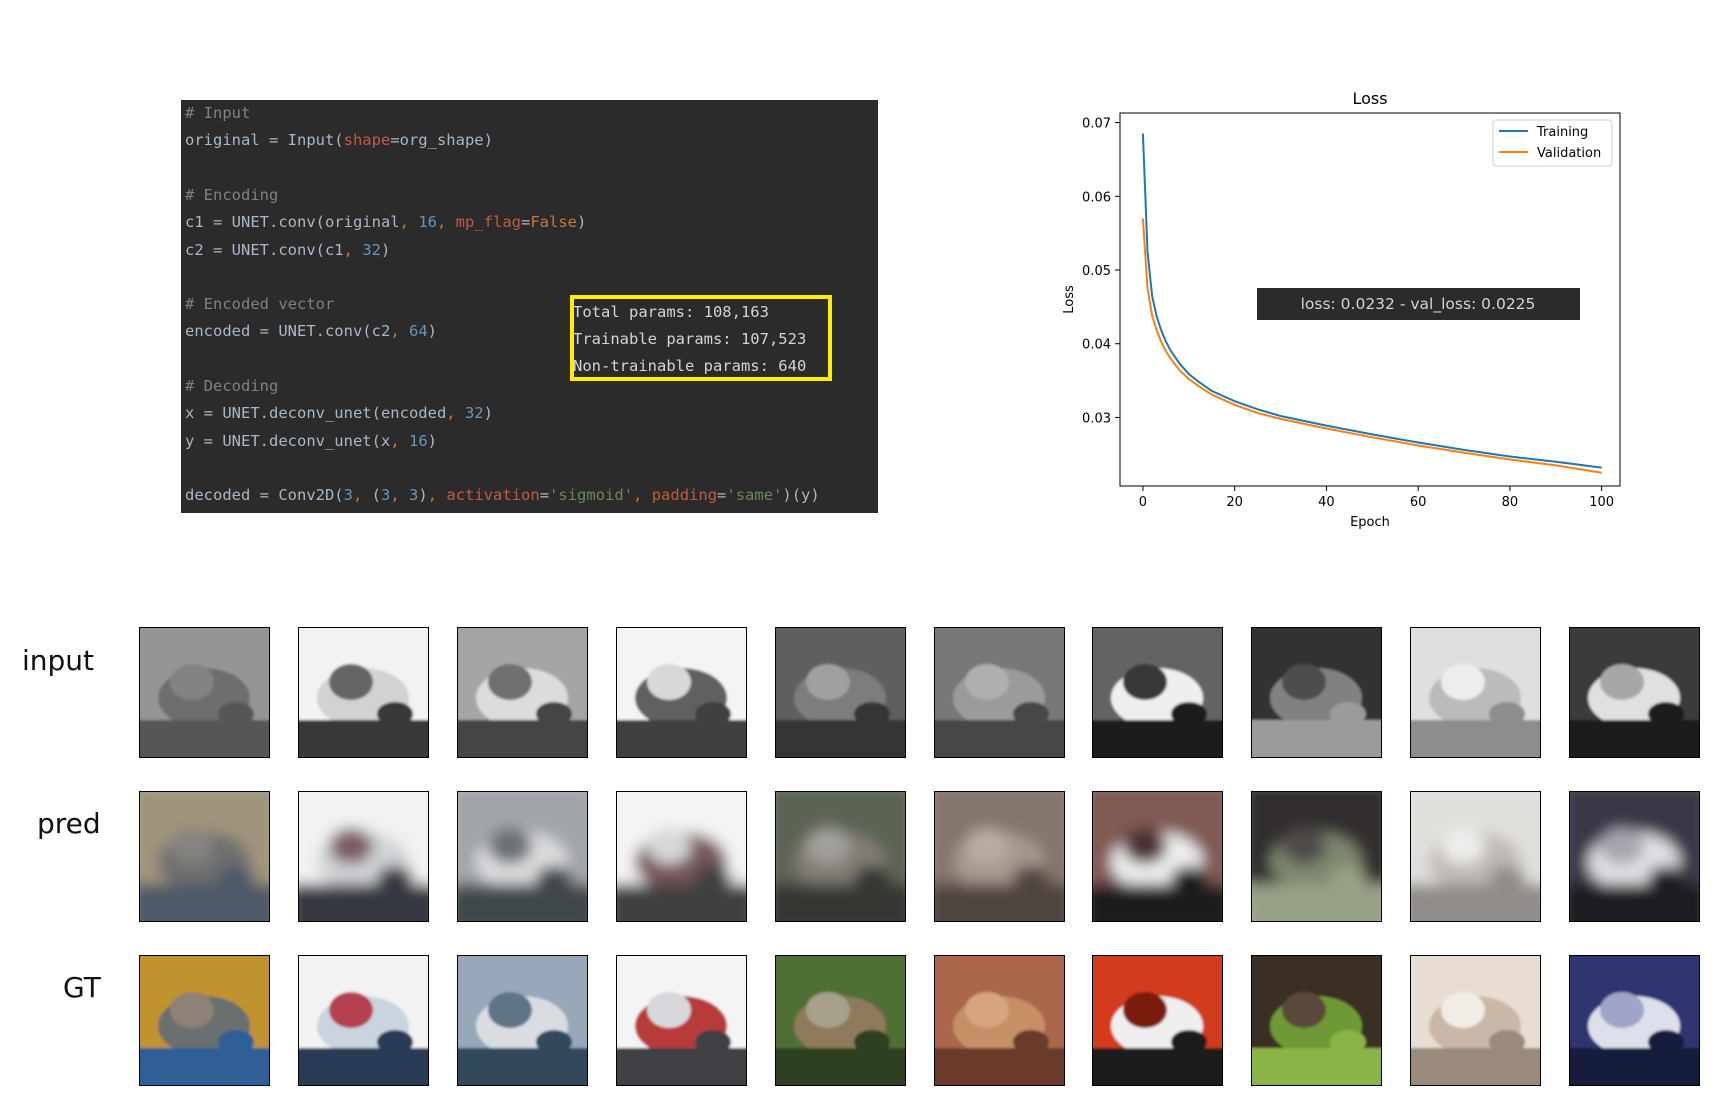 The height and width of the screenshot is (1116, 1720). What do you see at coordinates (1096, 124) in the screenshot?
I see `y-tick-label: 0.07` at bounding box center [1096, 124].